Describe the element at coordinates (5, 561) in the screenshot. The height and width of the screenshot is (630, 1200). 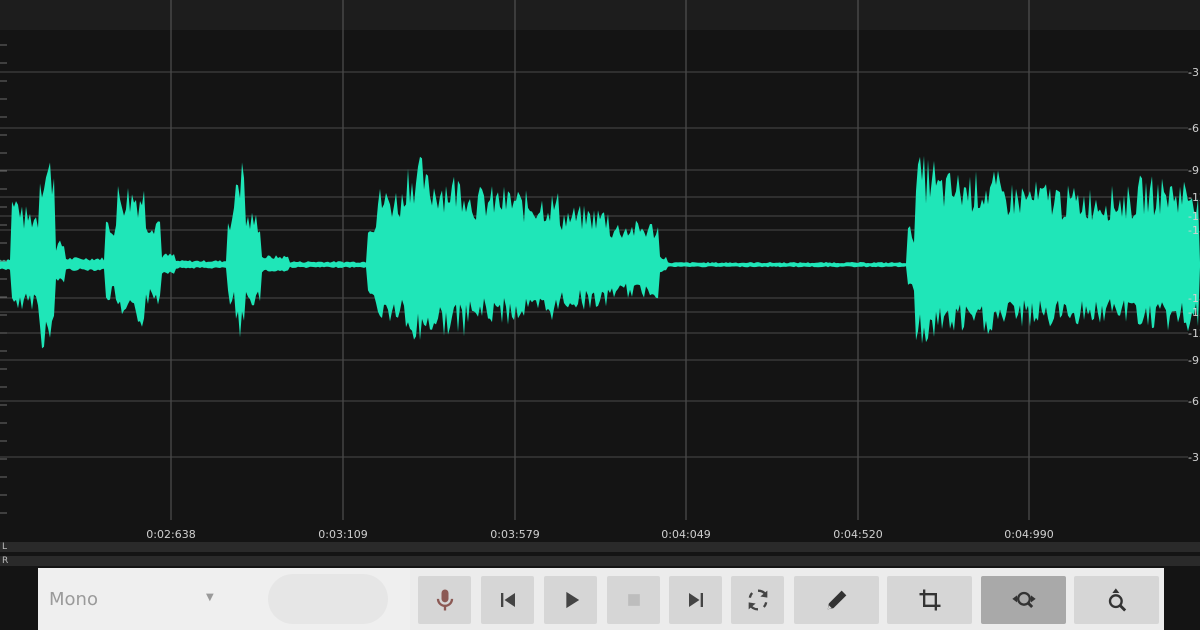
I see `channel-right-label: R` at that location.